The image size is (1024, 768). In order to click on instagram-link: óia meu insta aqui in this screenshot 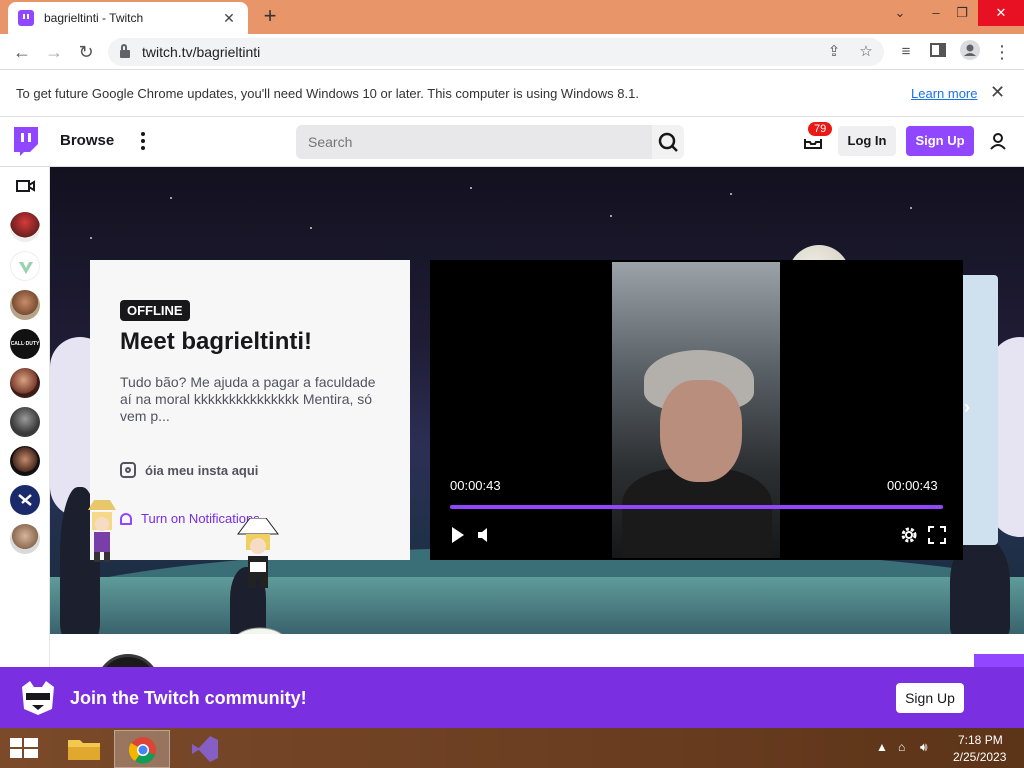, I will do `click(189, 470)`.